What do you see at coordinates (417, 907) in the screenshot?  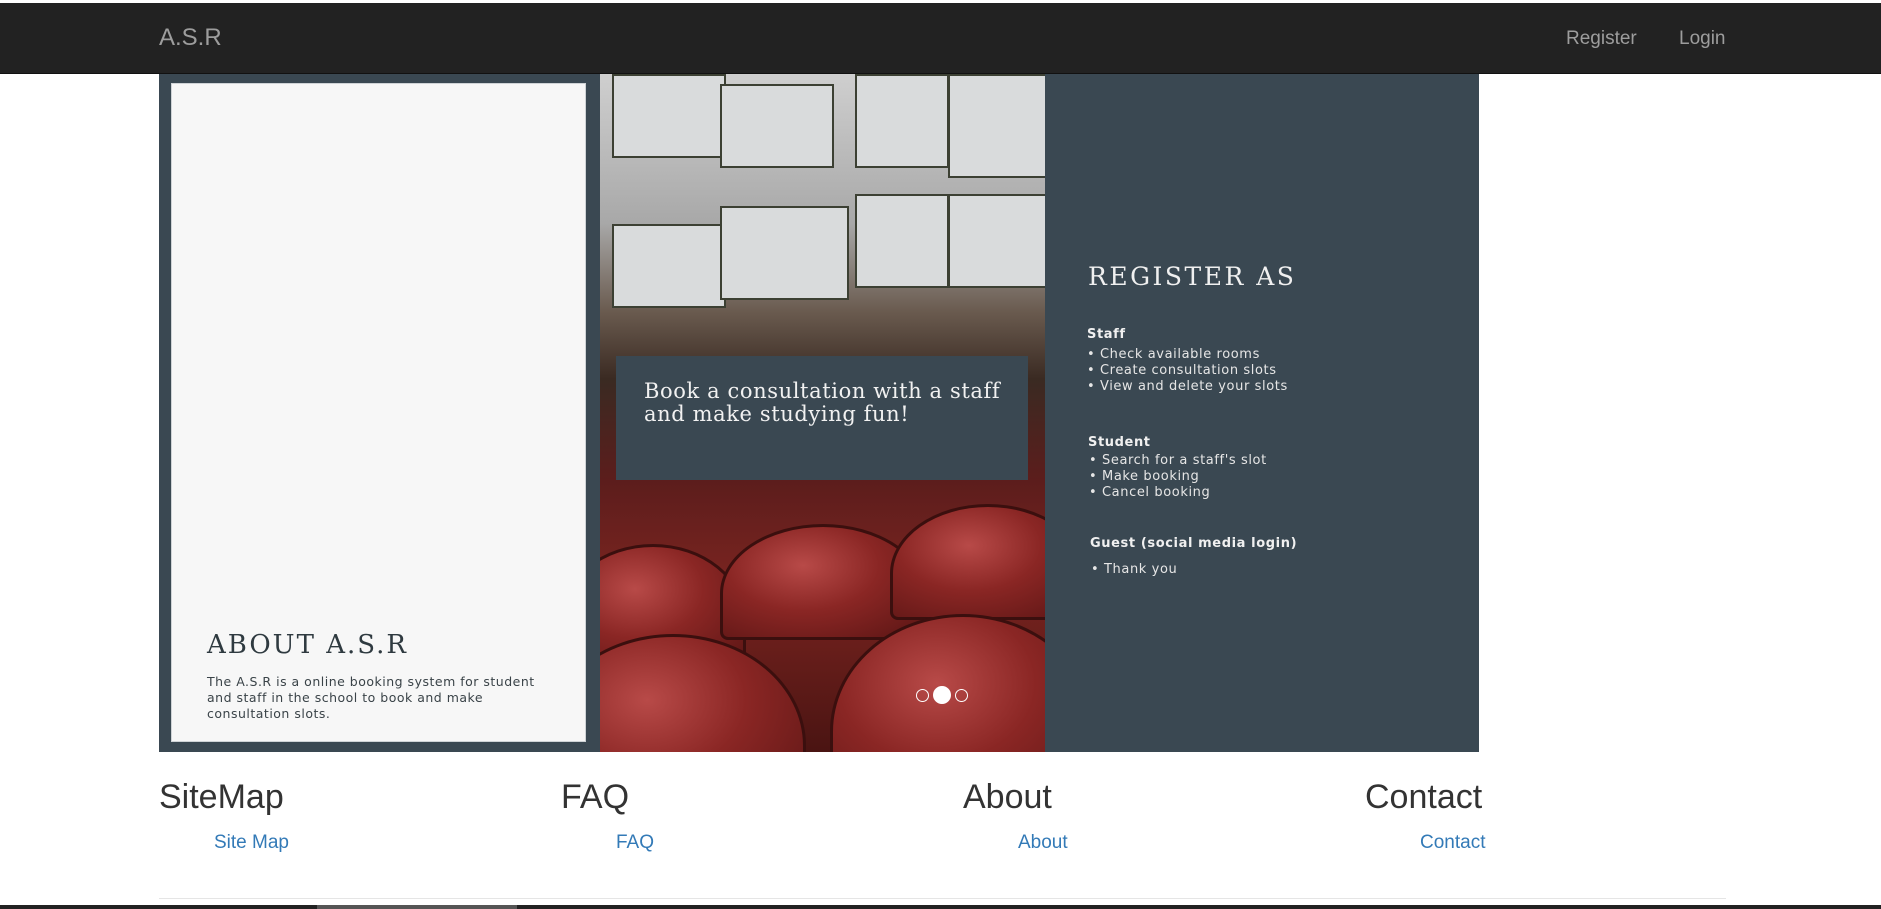 I see `scrollbar-thumb` at bounding box center [417, 907].